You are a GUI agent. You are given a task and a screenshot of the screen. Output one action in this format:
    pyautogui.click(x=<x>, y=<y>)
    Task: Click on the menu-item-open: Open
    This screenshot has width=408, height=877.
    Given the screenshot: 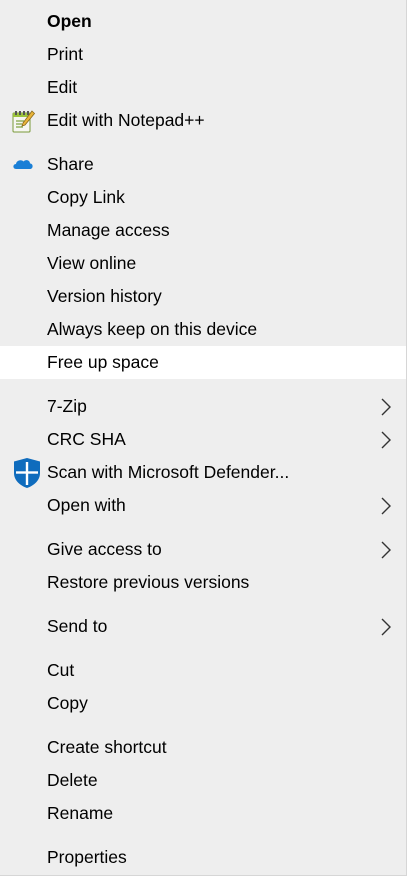 What is the action you would take?
    pyautogui.click(x=203, y=21)
    